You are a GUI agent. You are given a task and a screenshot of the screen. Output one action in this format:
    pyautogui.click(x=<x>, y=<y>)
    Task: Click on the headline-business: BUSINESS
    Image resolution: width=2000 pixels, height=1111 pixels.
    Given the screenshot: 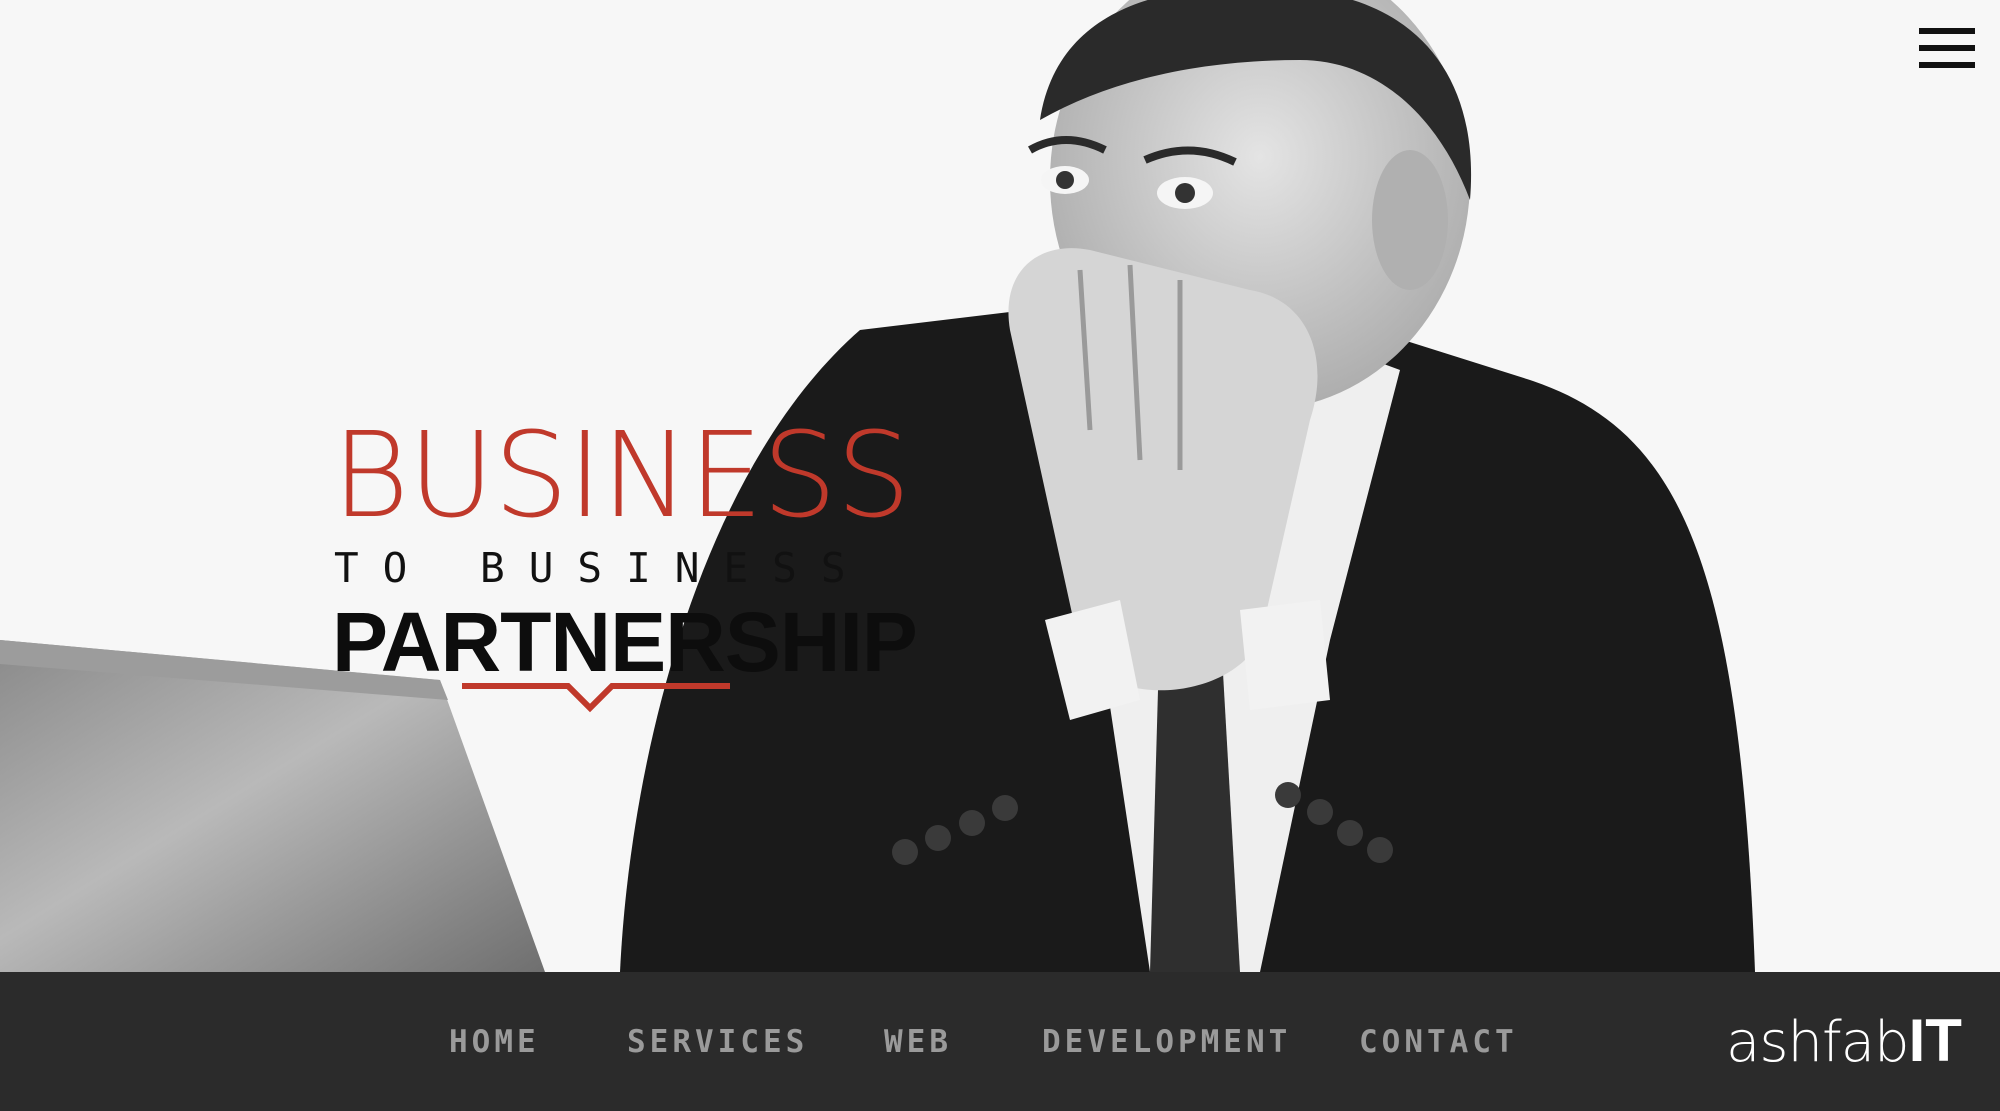 What is the action you would take?
    pyautogui.click(x=621, y=475)
    